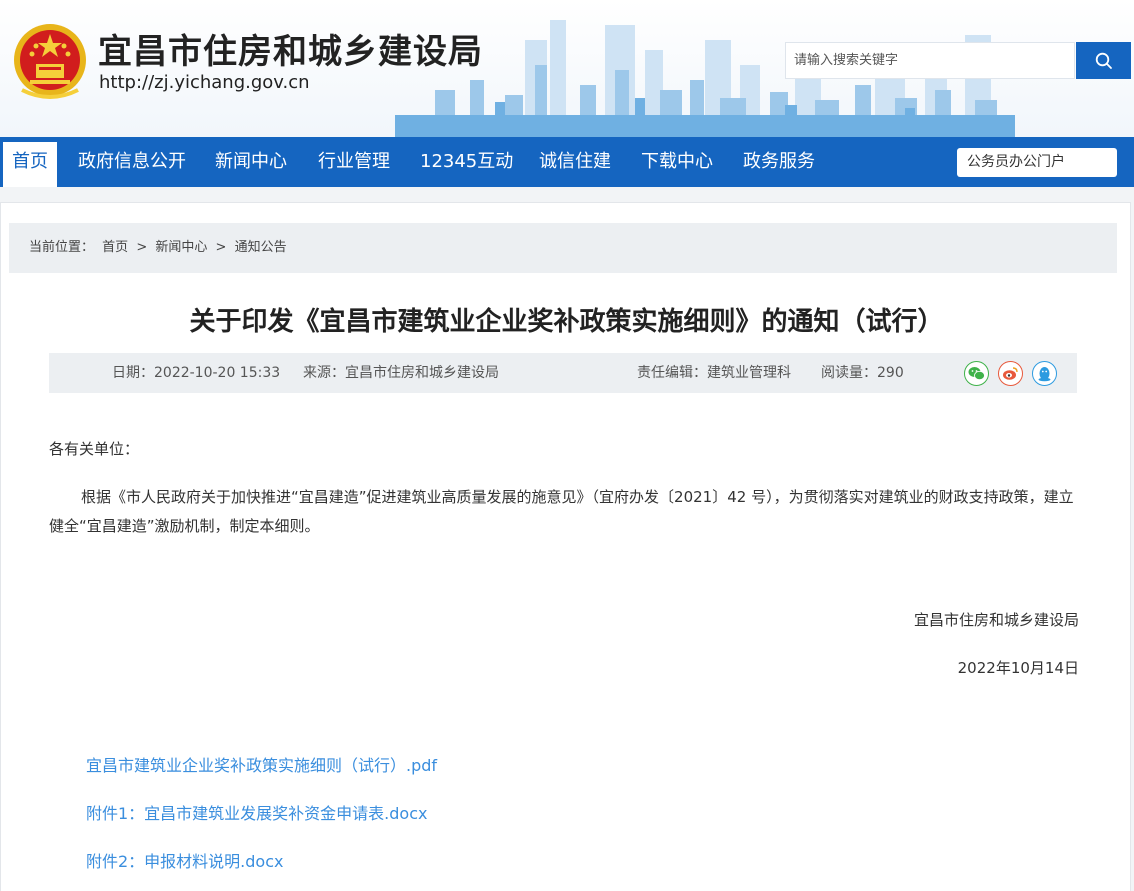 The image size is (1134, 891). I want to click on article-date: 日期：2022-10-20 15:33, so click(196, 373).